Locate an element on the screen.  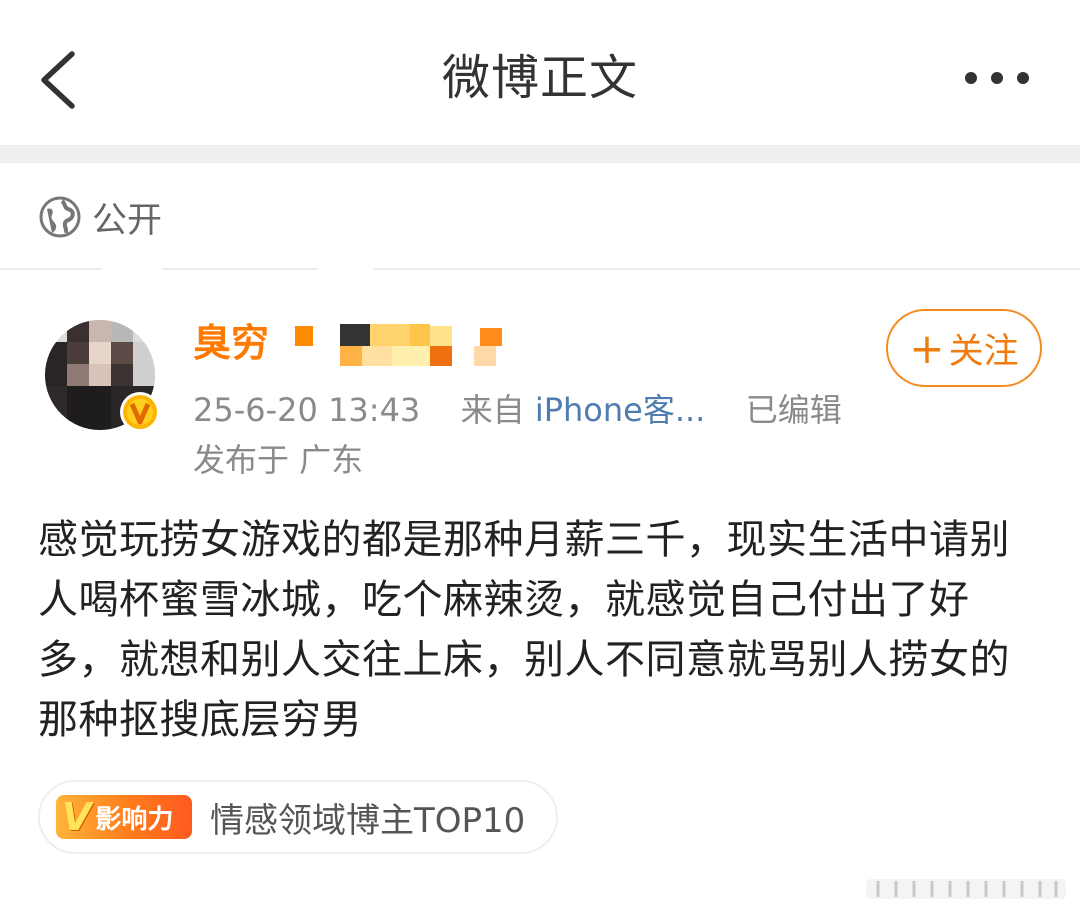
more-button is located at coordinates (997, 78).